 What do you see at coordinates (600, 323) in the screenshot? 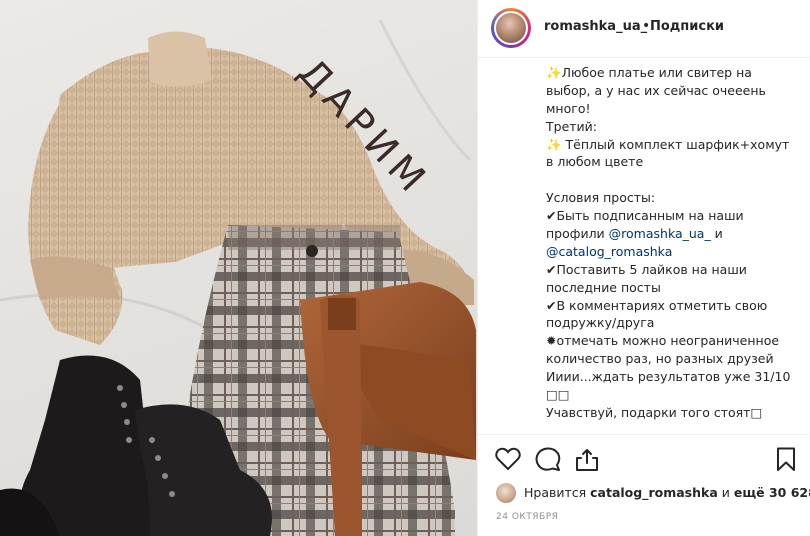
I see `caption-line: подружку/друга` at bounding box center [600, 323].